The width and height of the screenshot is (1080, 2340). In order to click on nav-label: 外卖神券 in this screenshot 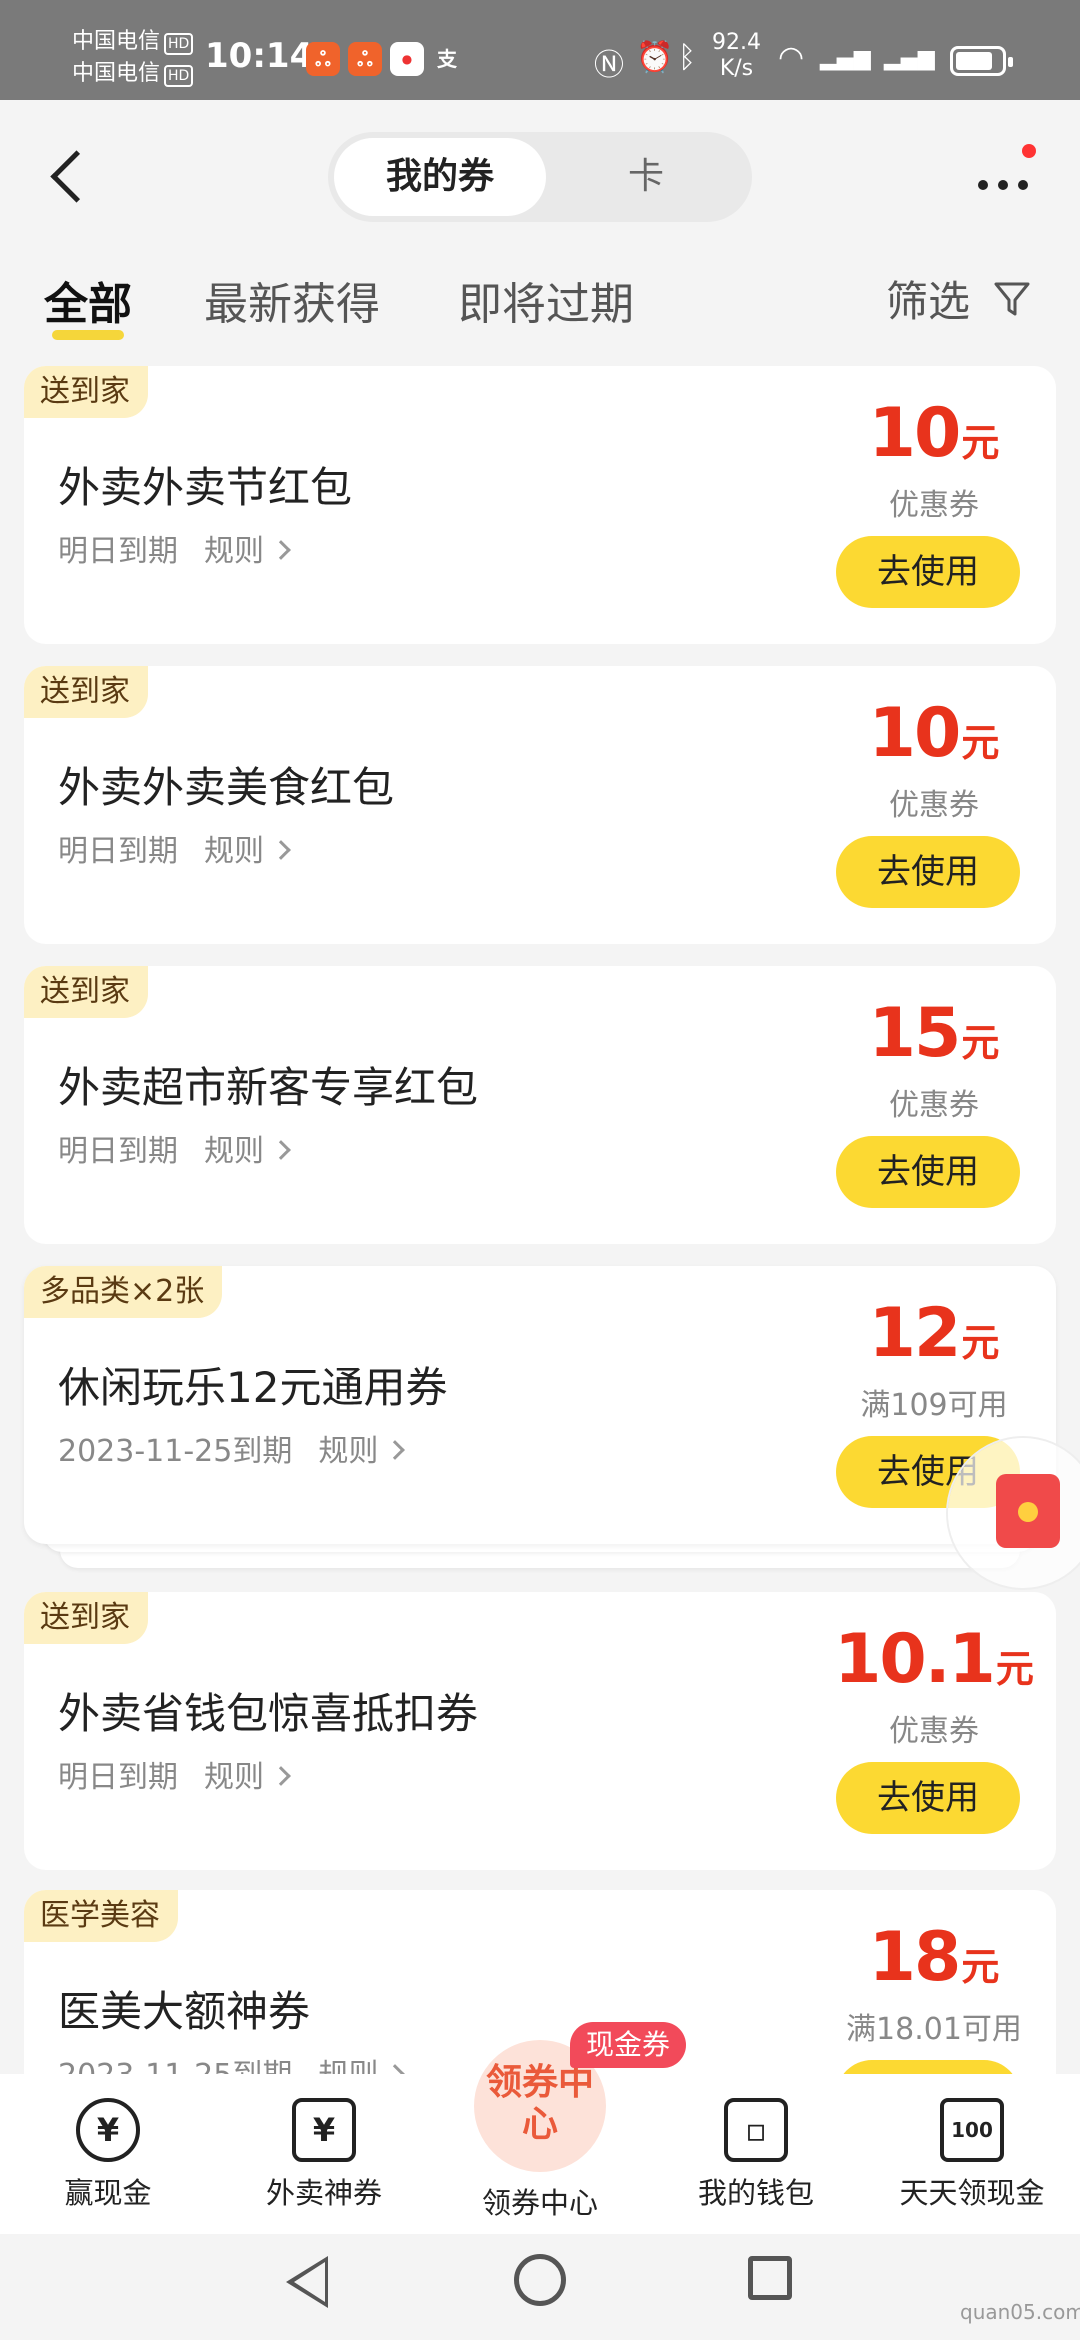, I will do `click(323, 2193)`.